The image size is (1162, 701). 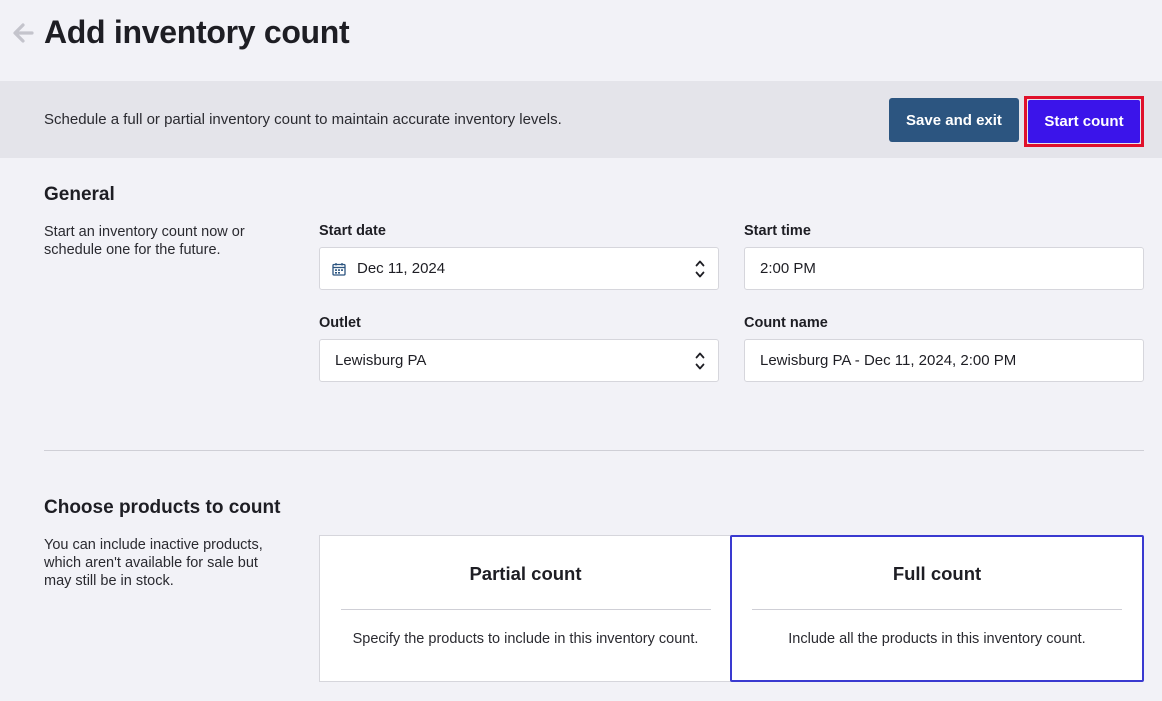 What do you see at coordinates (777, 231) in the screenshot?
I see `start-time-label: Start time` at bounding box center [777, 231].